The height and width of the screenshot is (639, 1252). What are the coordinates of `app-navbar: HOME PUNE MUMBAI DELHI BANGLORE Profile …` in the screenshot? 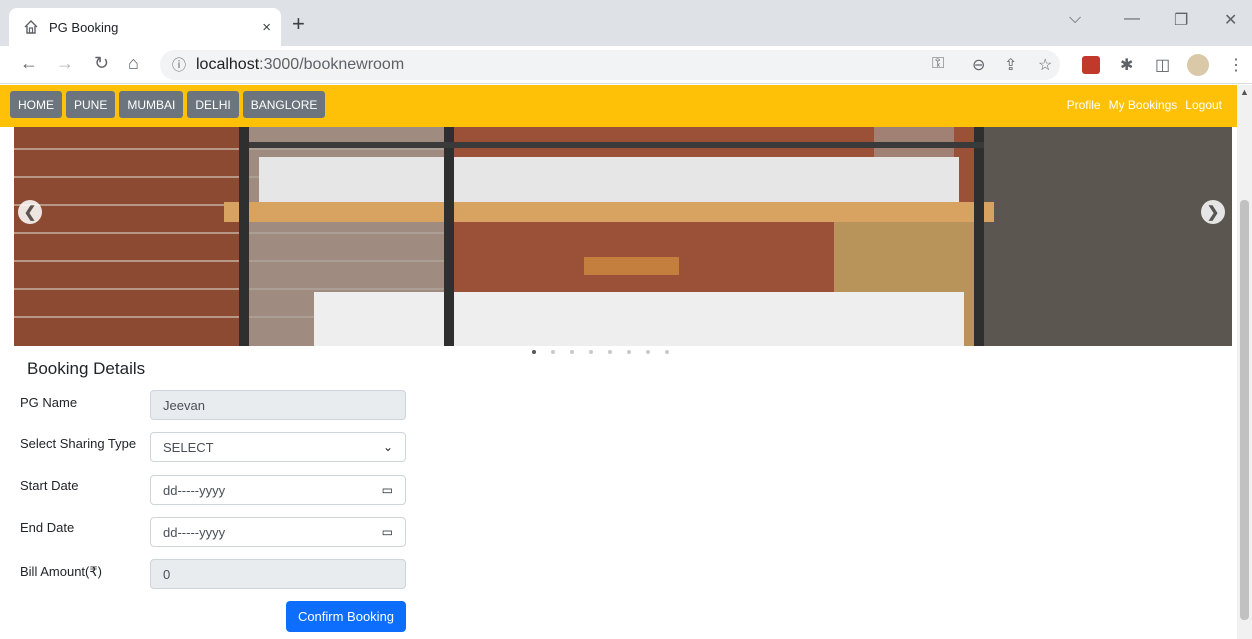 It's located at (618, 106).